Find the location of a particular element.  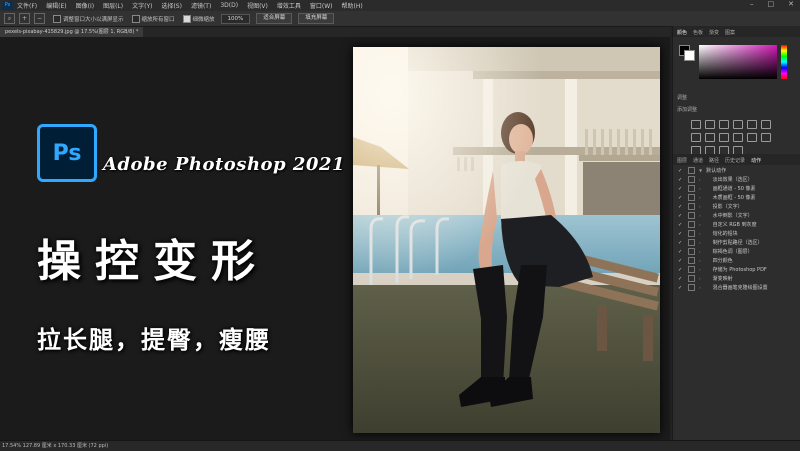

action-item: ✓ › 四分颜色 is located at coordinates (736, 260).